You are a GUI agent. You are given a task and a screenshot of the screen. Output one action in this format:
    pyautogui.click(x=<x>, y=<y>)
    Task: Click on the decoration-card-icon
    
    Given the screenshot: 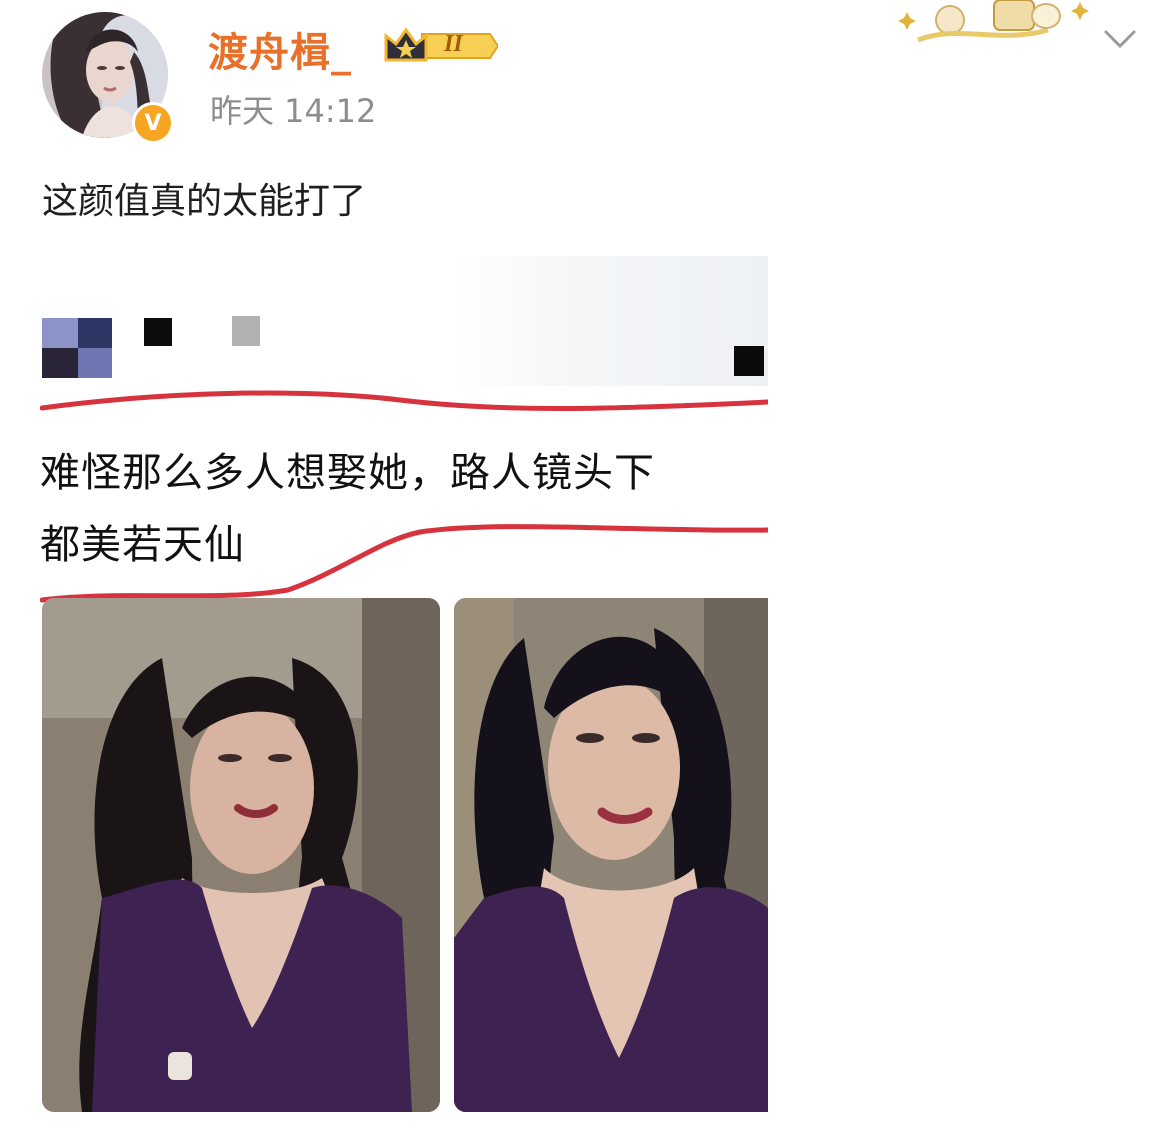 What is the action you would take?
    pyautogui.click(x=996, y=23)
    